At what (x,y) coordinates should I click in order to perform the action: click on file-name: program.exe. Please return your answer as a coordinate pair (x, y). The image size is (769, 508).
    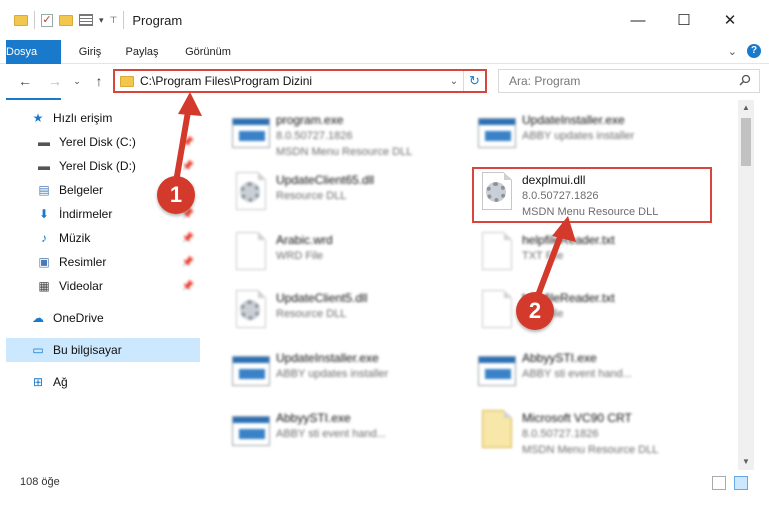
    Looking at the image, I should click on (310, 120).